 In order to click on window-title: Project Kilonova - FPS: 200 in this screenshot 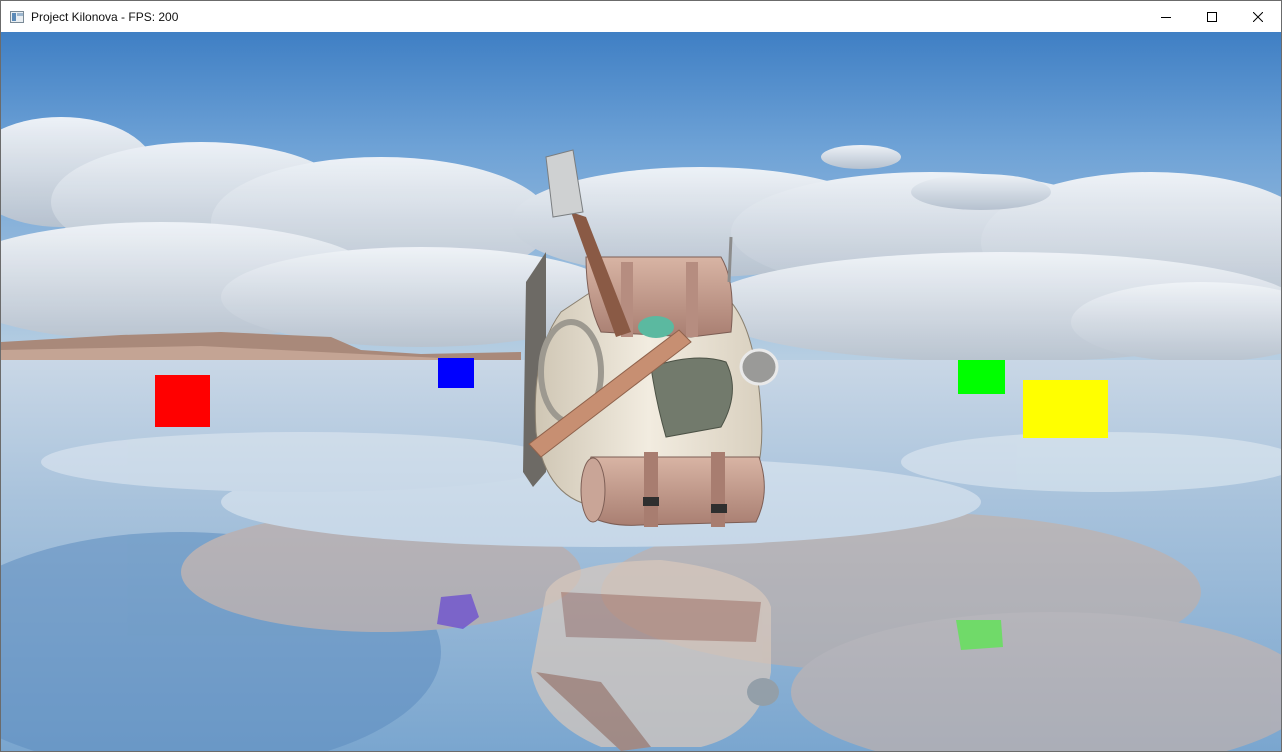, I will do `click(105, 16)`.